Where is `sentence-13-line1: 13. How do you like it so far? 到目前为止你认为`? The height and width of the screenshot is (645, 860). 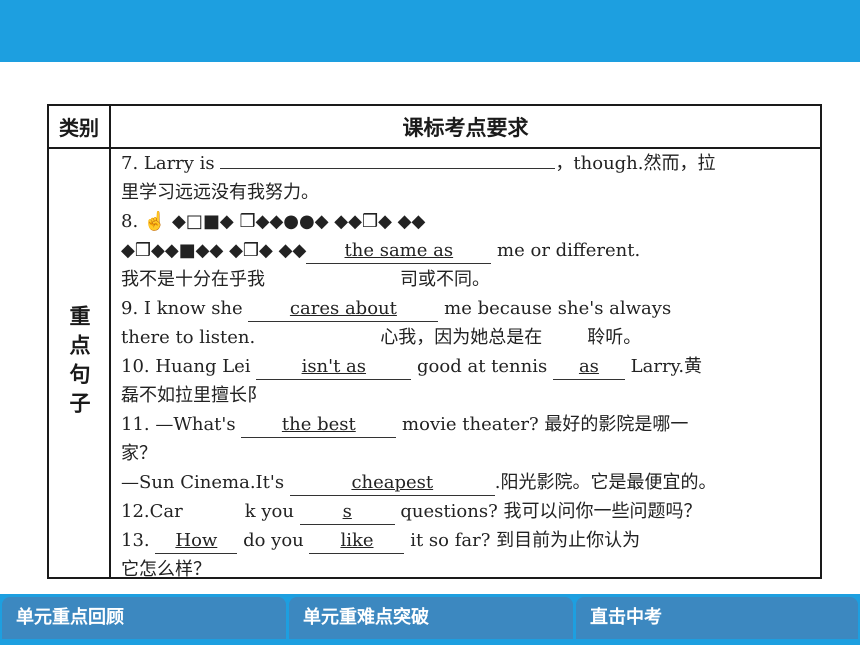 sentence-13-line1: 13. How do you like it so far? 到目前为止你认为 is located at coordinates (380, 541).